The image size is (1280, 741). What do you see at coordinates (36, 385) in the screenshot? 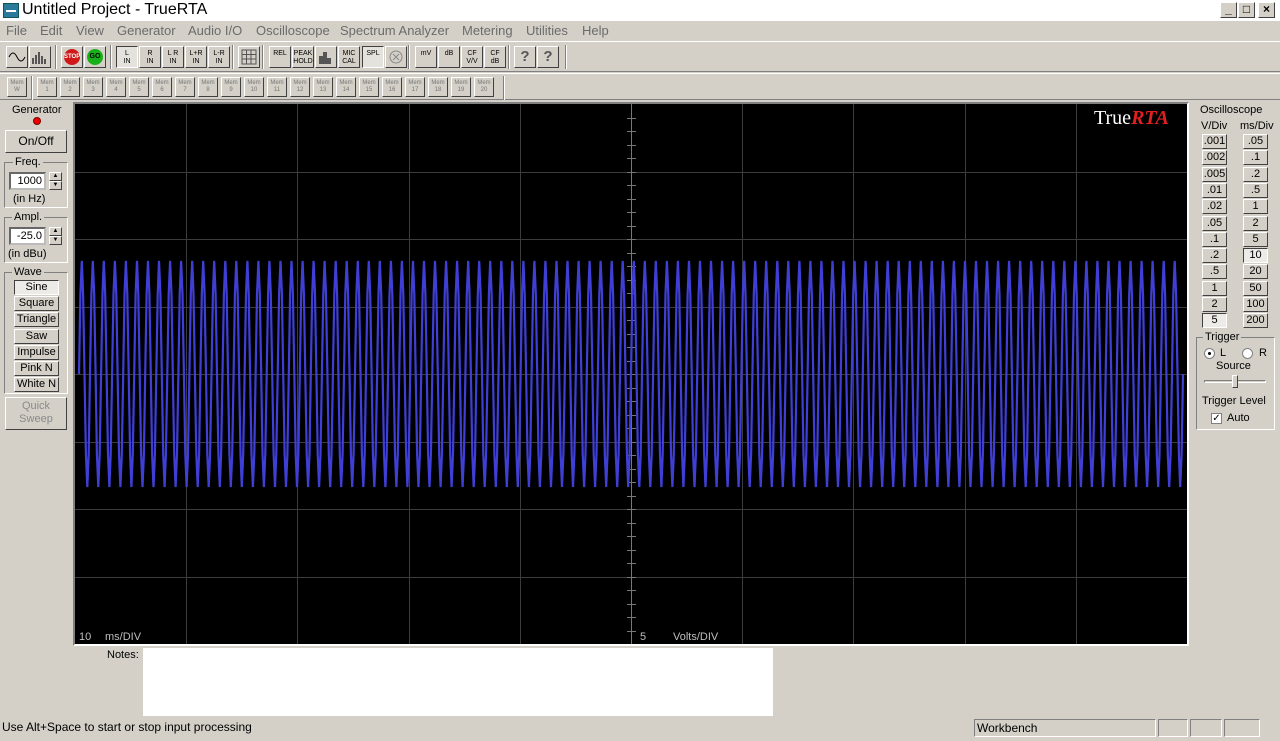
I see `wave-white-n-button: White N` at bounding box center [36, 385].